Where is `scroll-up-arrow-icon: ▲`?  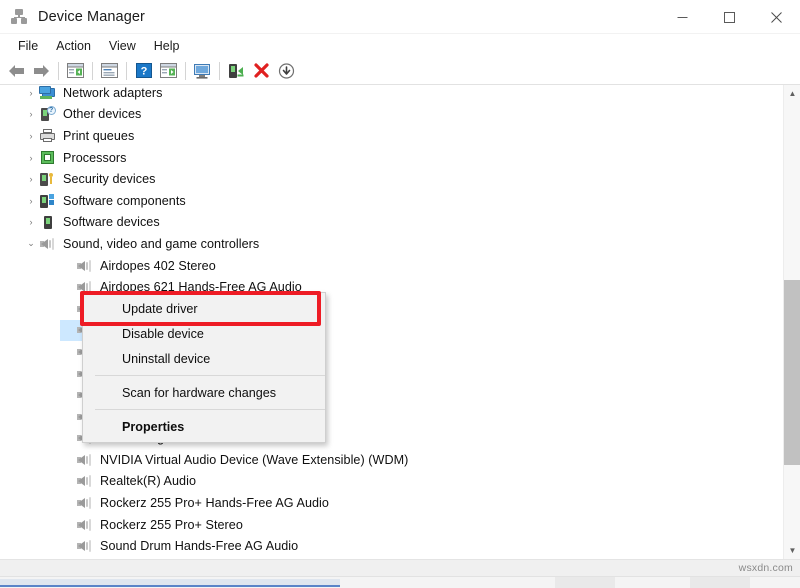 scroll-up-arrow-icon: ▲ is located at coordinates (792, 93).